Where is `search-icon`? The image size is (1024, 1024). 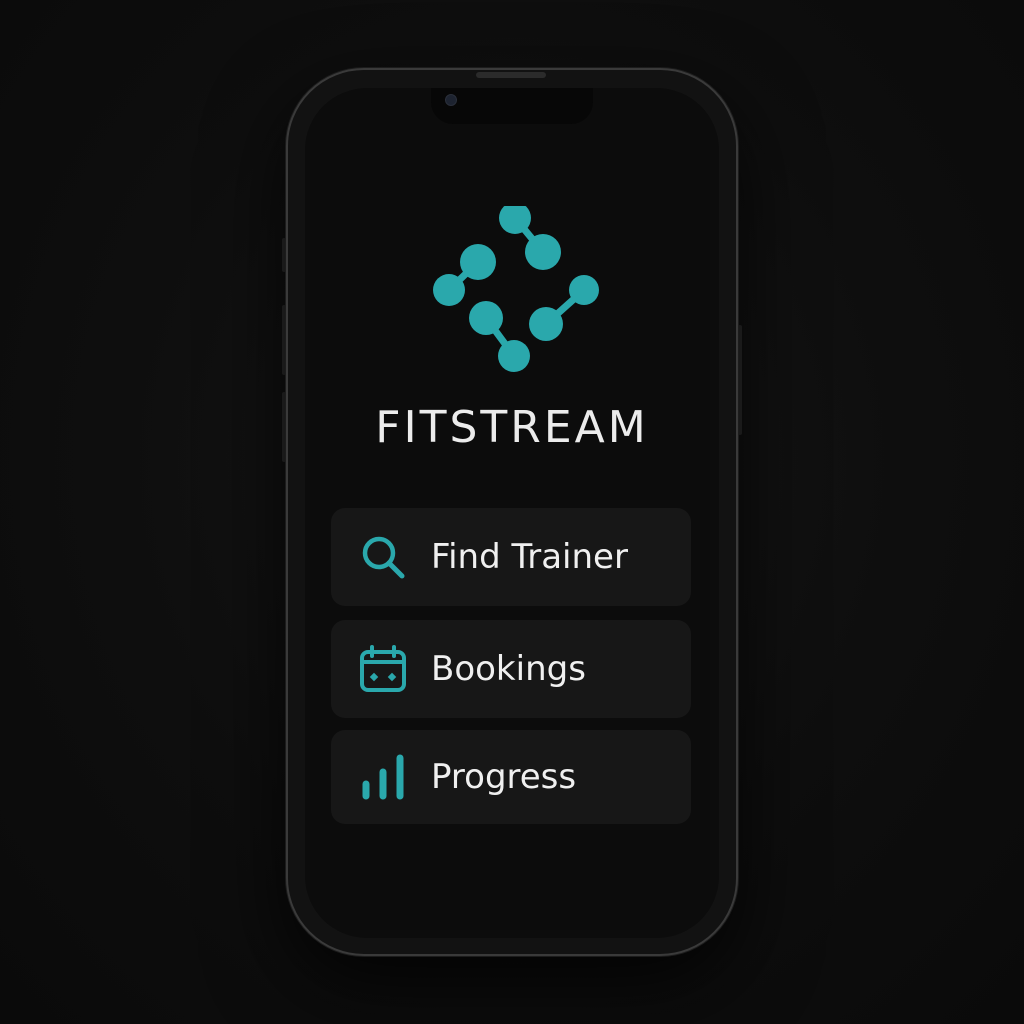
search-icon is located at coordinates (383, 557).